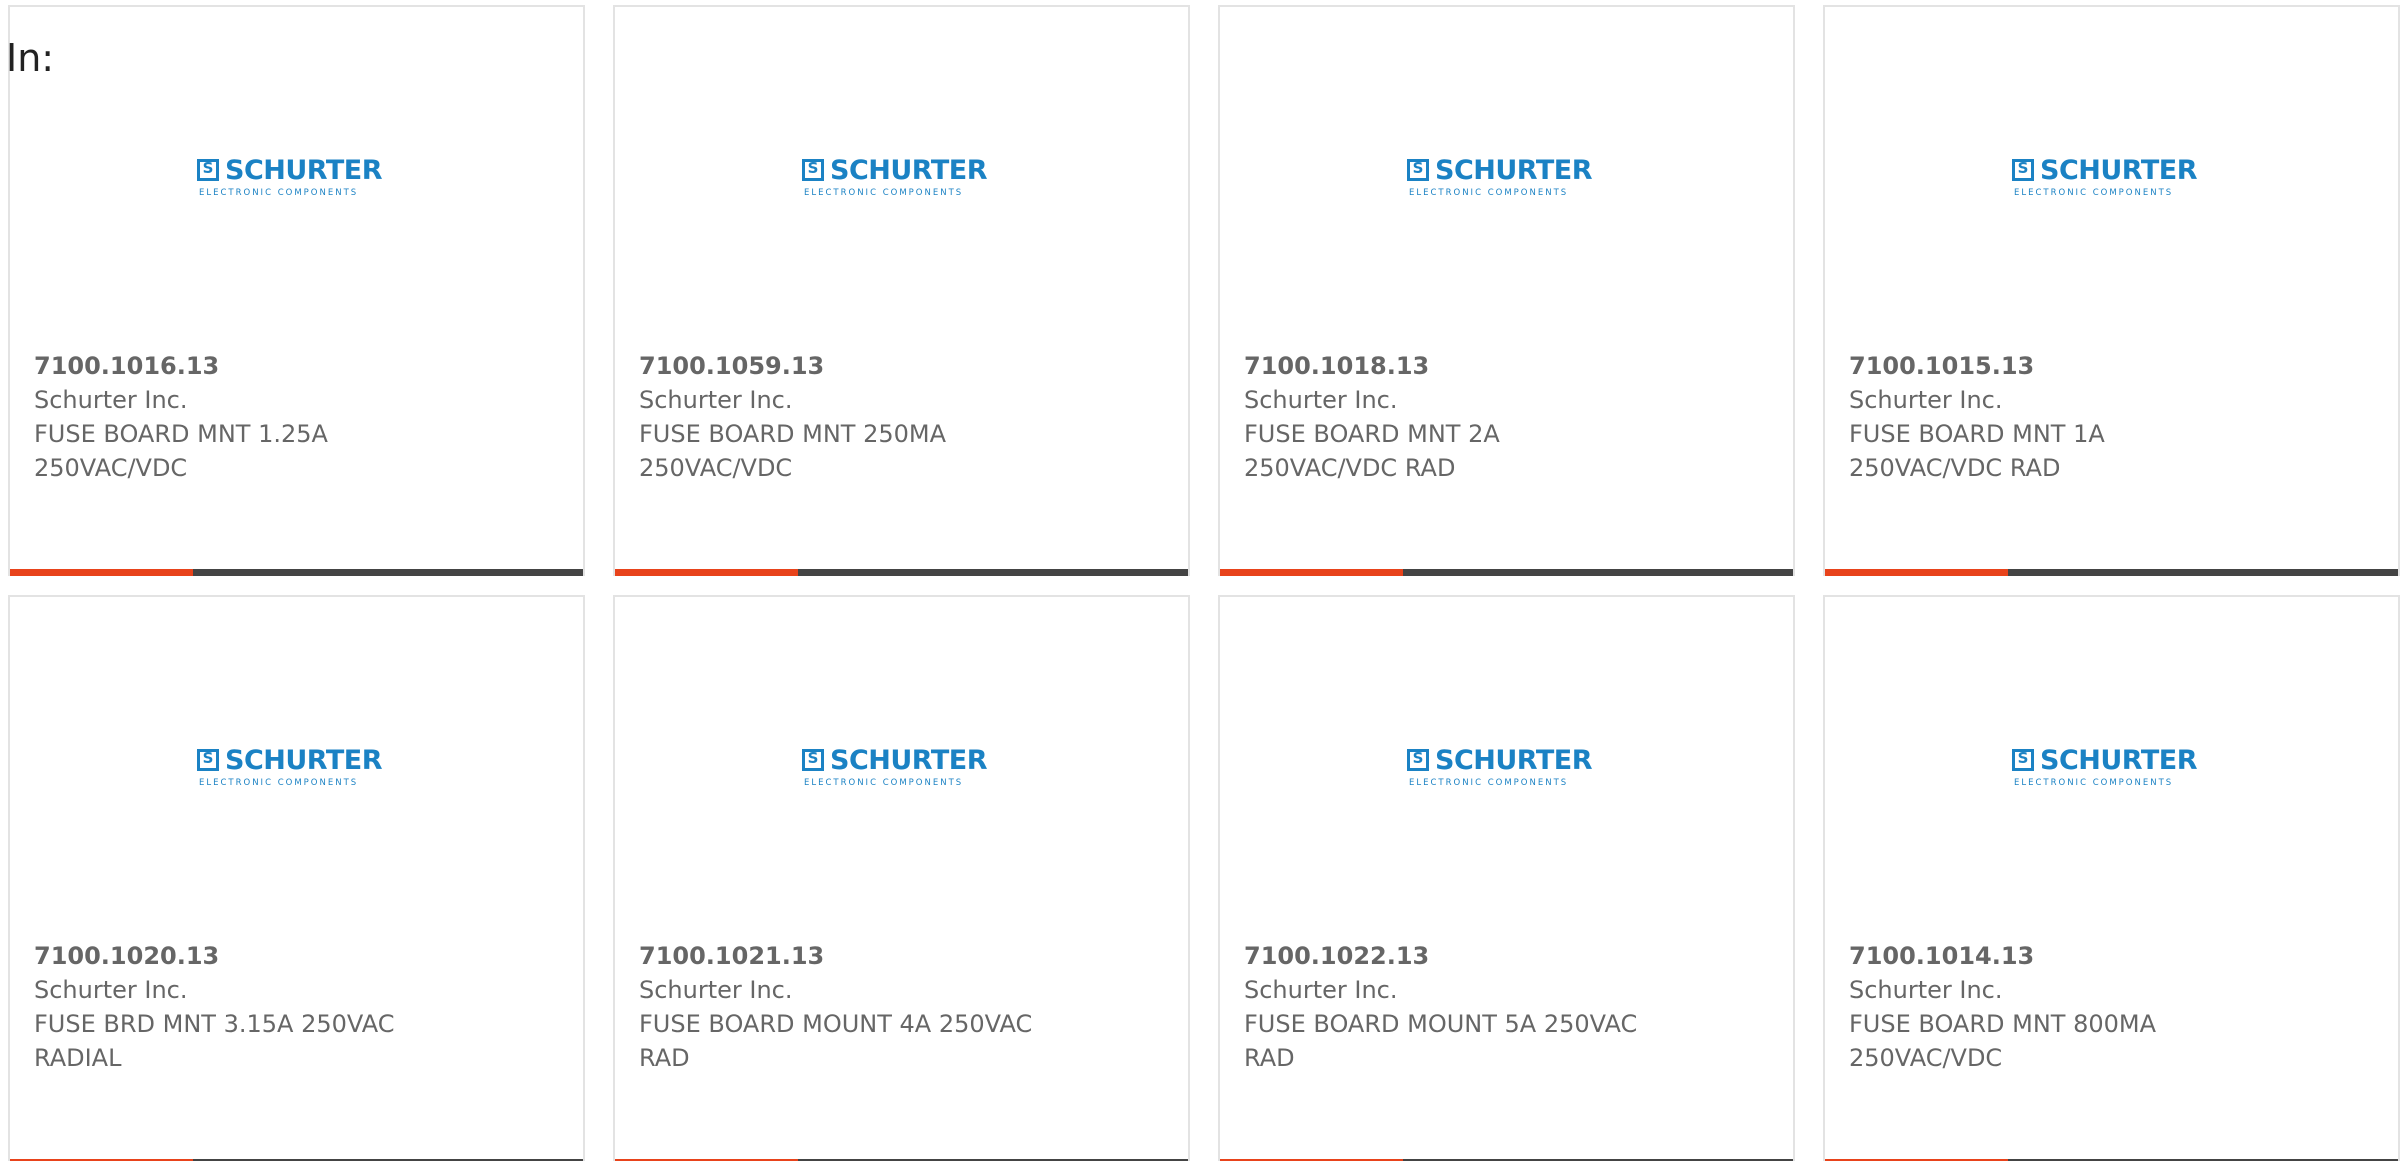 Image resolution: width=2400 pixels, height=1161 pixels. Describe the element at coordinates (214, 1024) in the screenshot. I see `product-description-line-1: FUSE BRD MNT 3.15A 250VAC` at that location.